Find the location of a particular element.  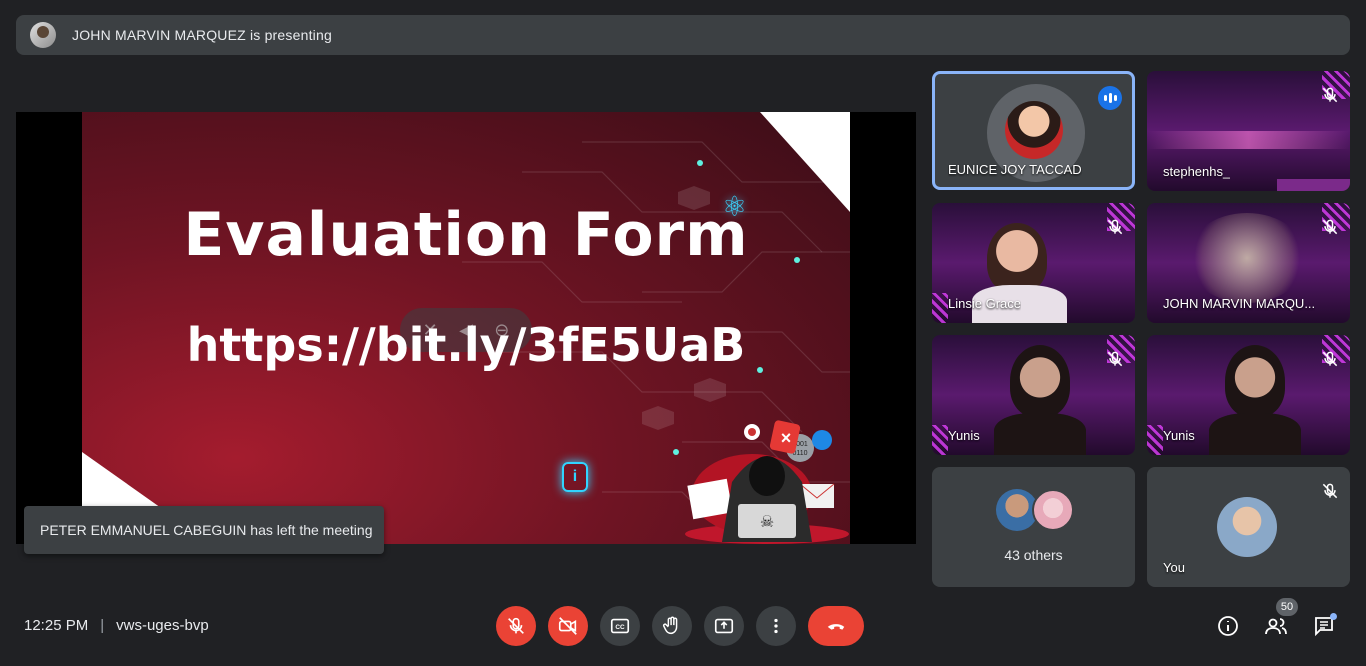

participant-tile: EUNICE JOY TACCAD is located at coordinates (1033, 130).